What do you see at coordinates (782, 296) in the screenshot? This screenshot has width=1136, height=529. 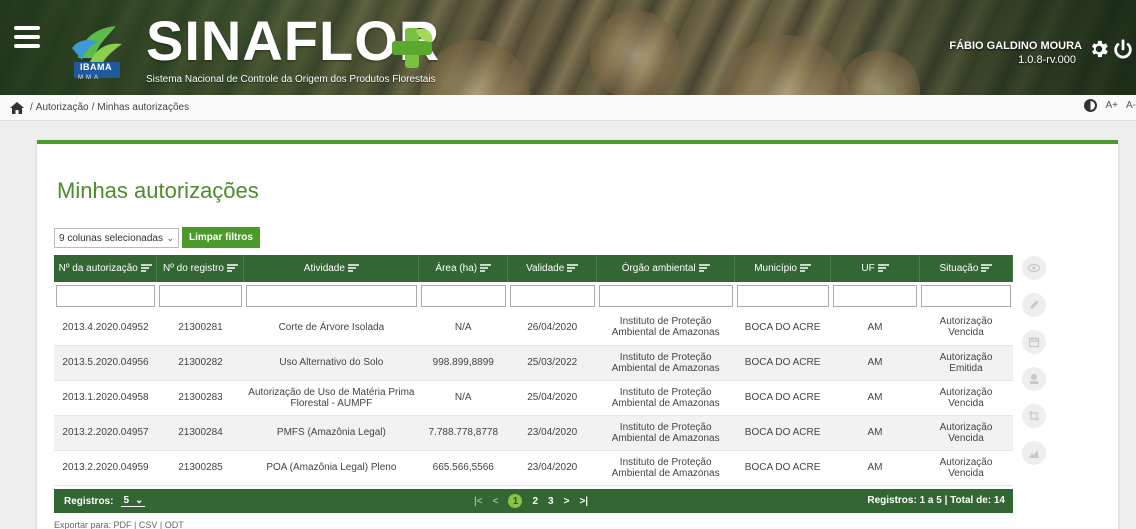 I see `filter-input-municipio` at bounding box center [782, 296].